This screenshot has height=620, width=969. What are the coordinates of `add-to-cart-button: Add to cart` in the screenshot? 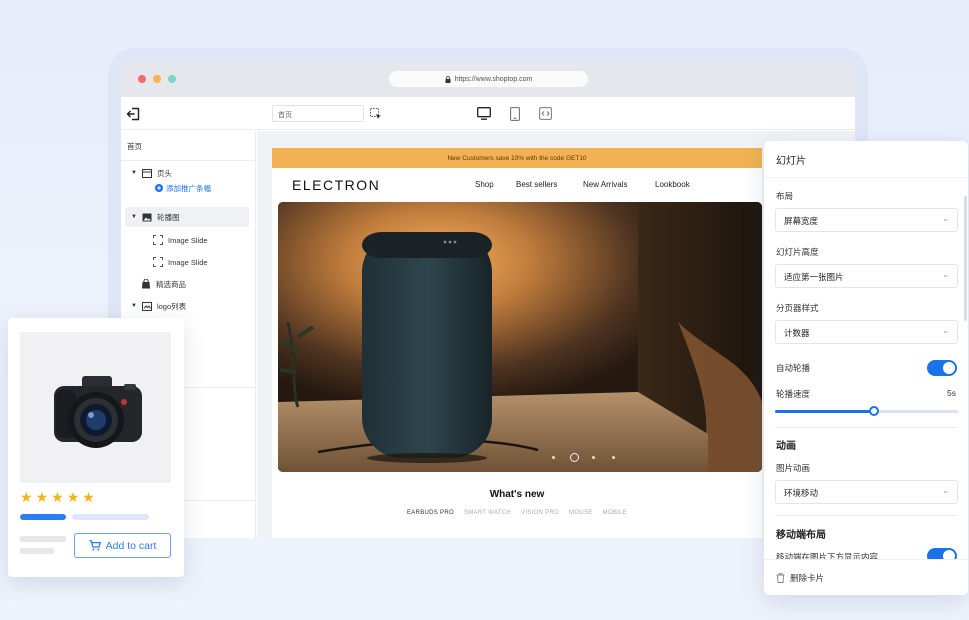 It's located at (122, 545).